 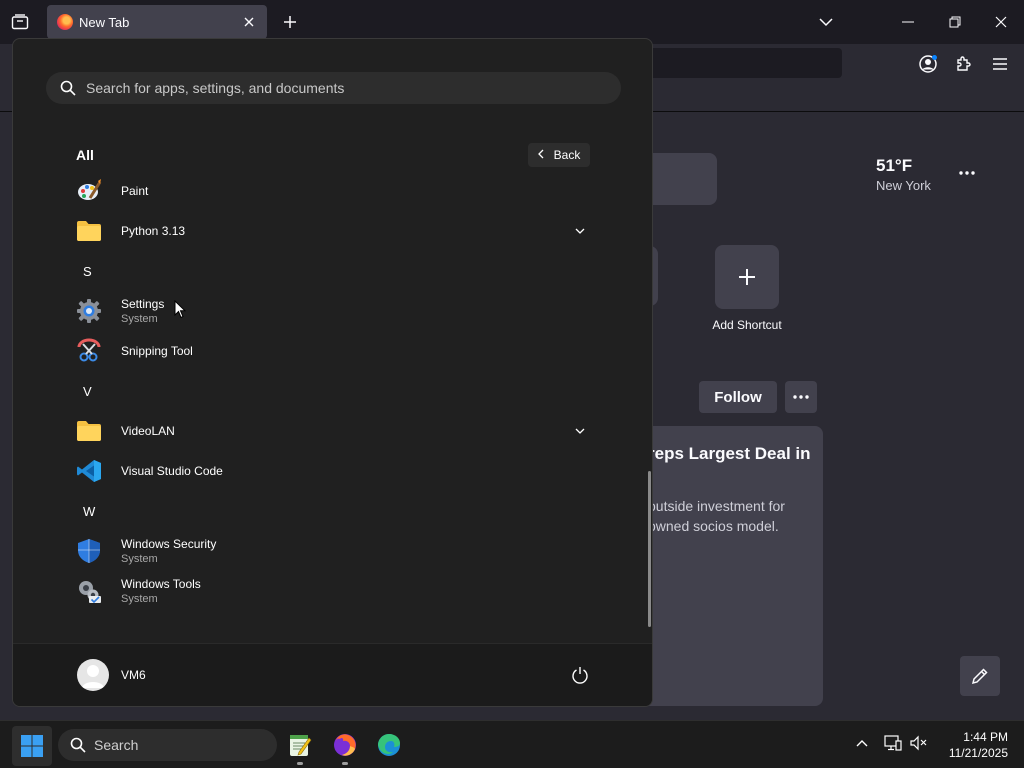 What do you see at coordinates (964, 64) in the screenshot?
I see `extensions-puzzle-icon` at bounding box center [964, 64].